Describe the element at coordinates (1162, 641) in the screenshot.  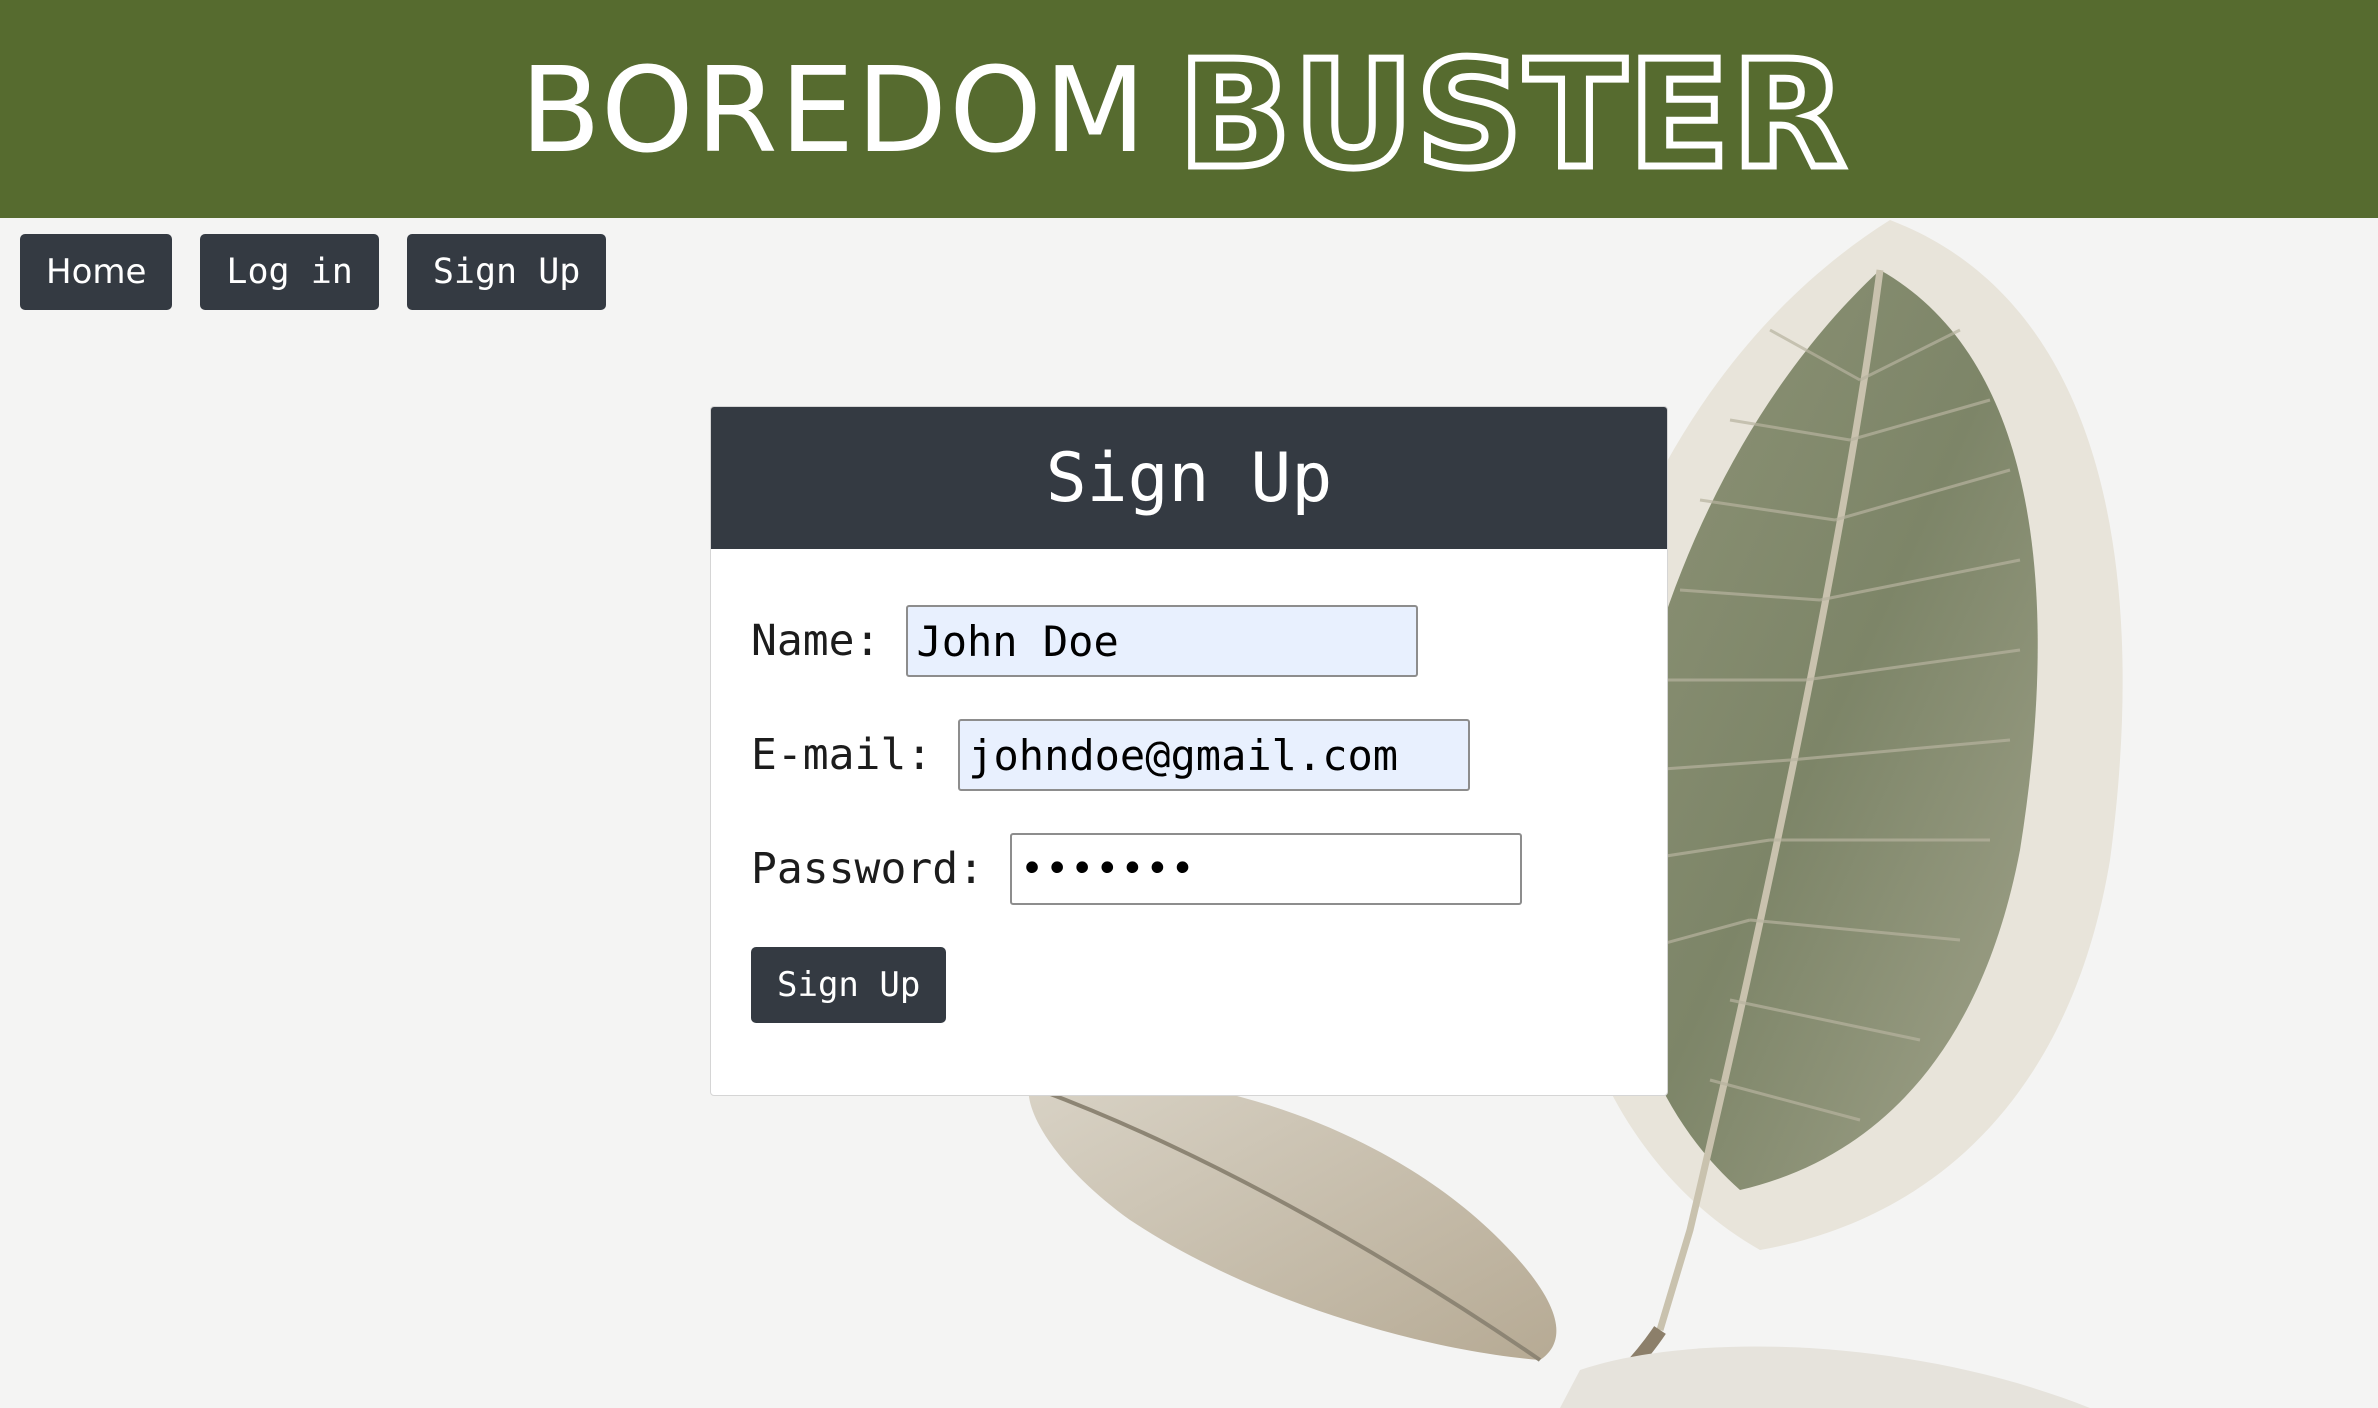
I see `name-input` at that location.